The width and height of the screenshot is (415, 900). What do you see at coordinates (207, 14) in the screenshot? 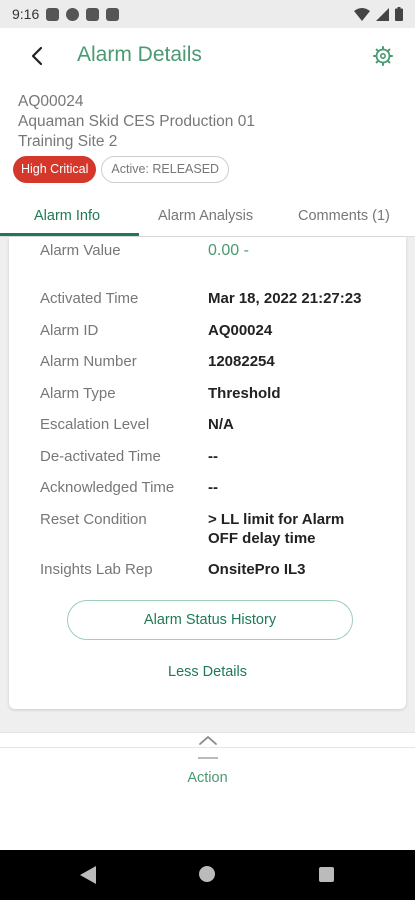
I see `status-bar: 9:16` at bounding box center [207, 14].